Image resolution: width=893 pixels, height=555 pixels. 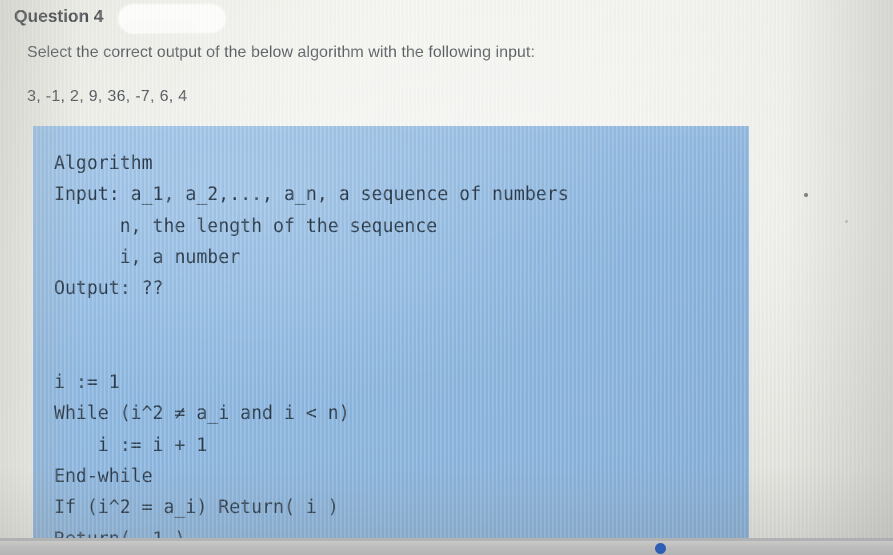 What do you see at coordinates (160, 27) in the screenshot?
I see `whiteout-redaction-mark-tail` at bounding box center [160, 27].